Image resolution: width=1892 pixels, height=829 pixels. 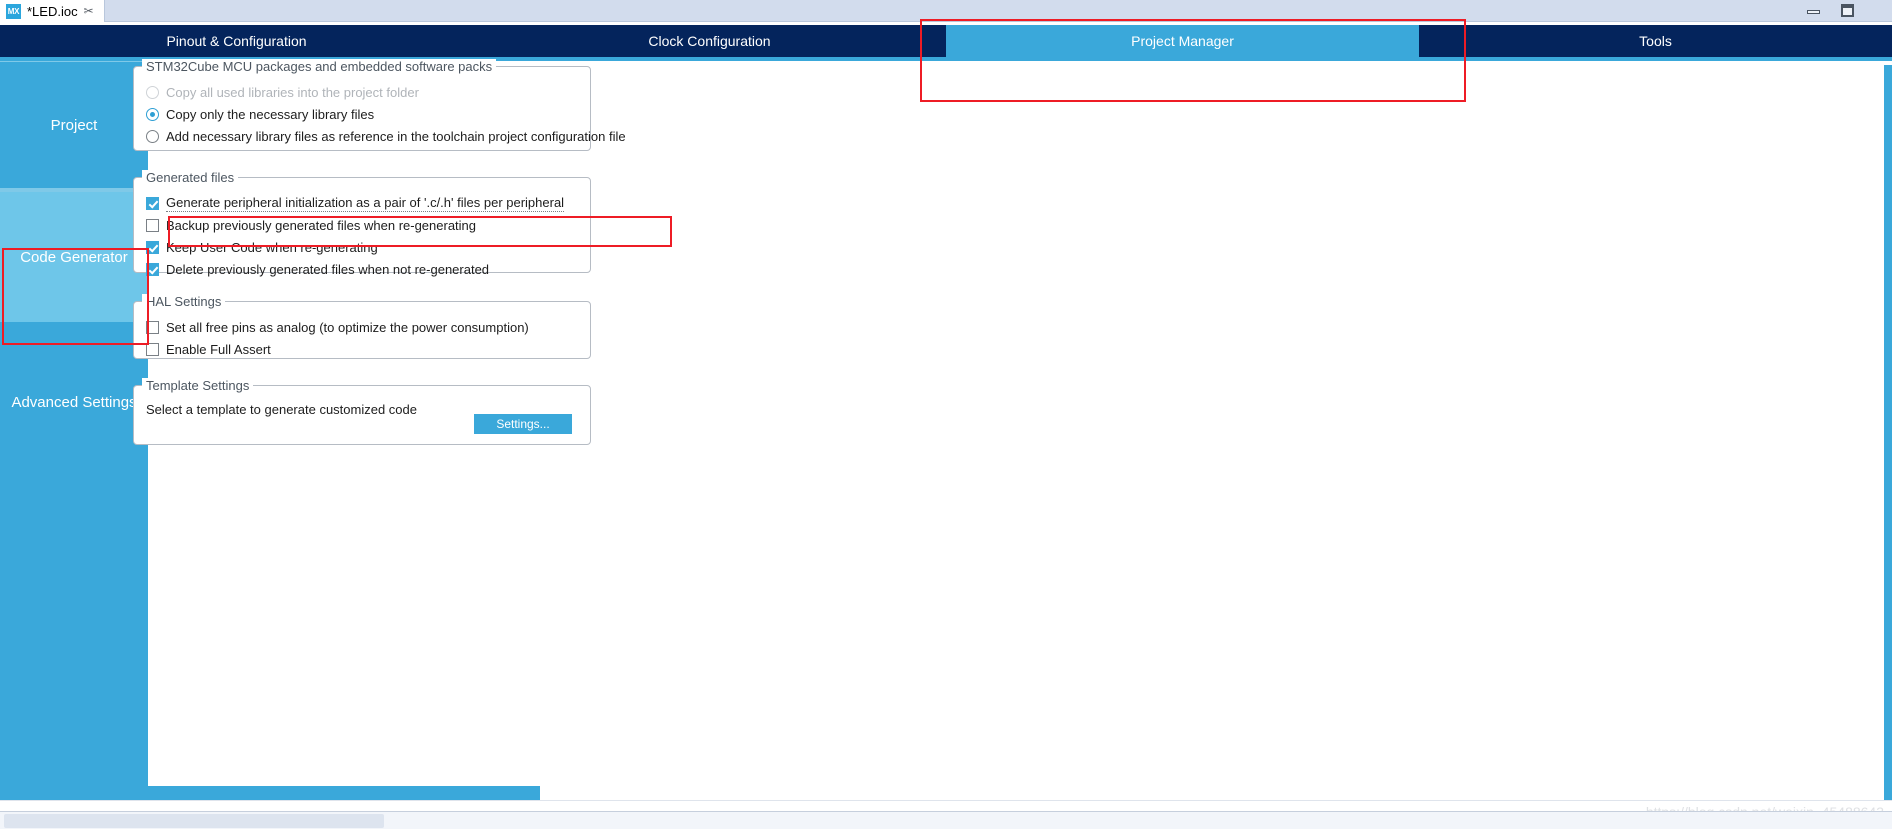 What do you see at coordinates (1847, 10) in the screenshot?
I see `maximize-icon` at bounding box center [1847, 10].